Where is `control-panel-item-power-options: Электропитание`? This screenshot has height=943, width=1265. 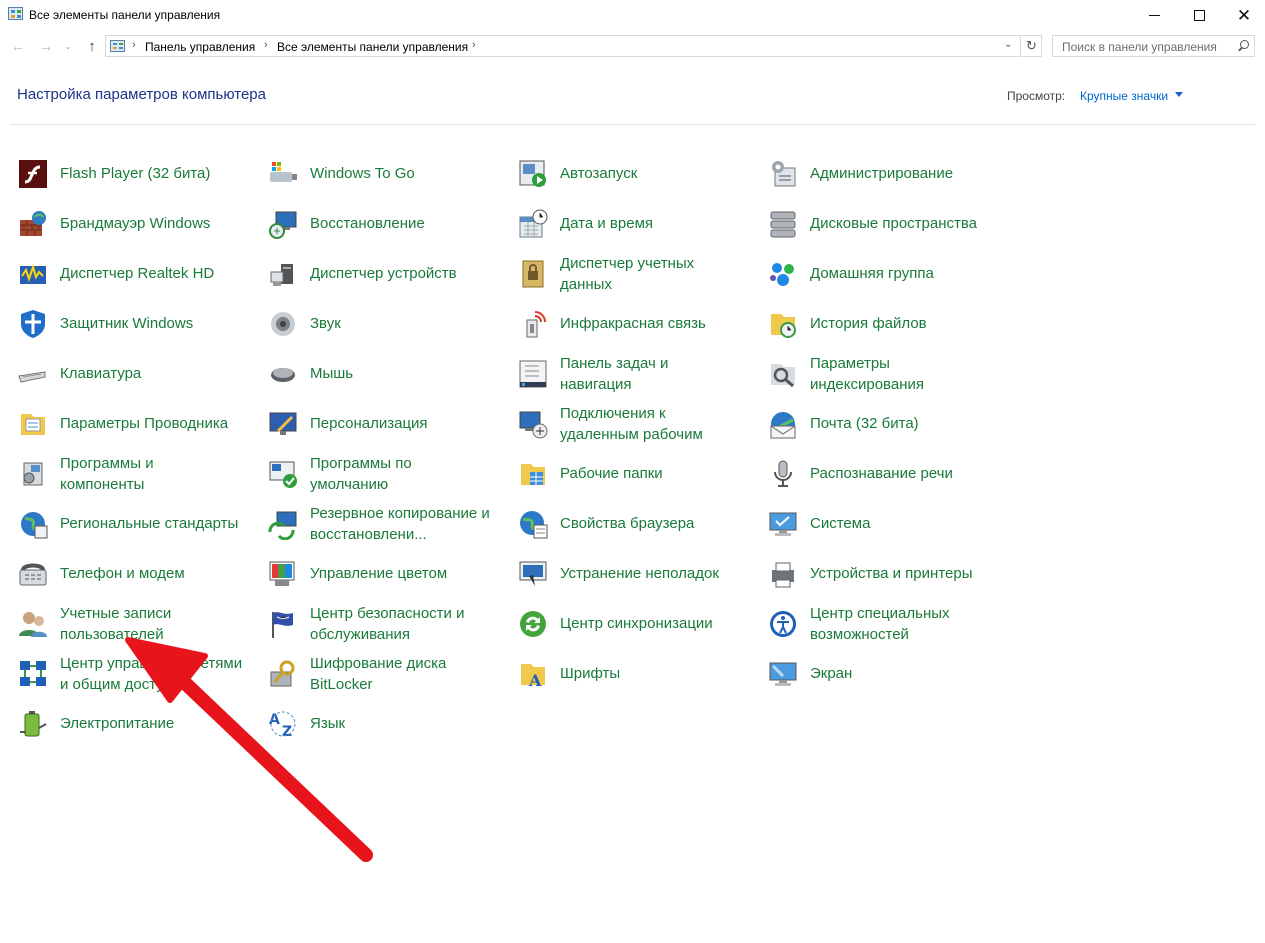 control-panel-item-power-options: Электропитание is located at coordinates (137, 724).